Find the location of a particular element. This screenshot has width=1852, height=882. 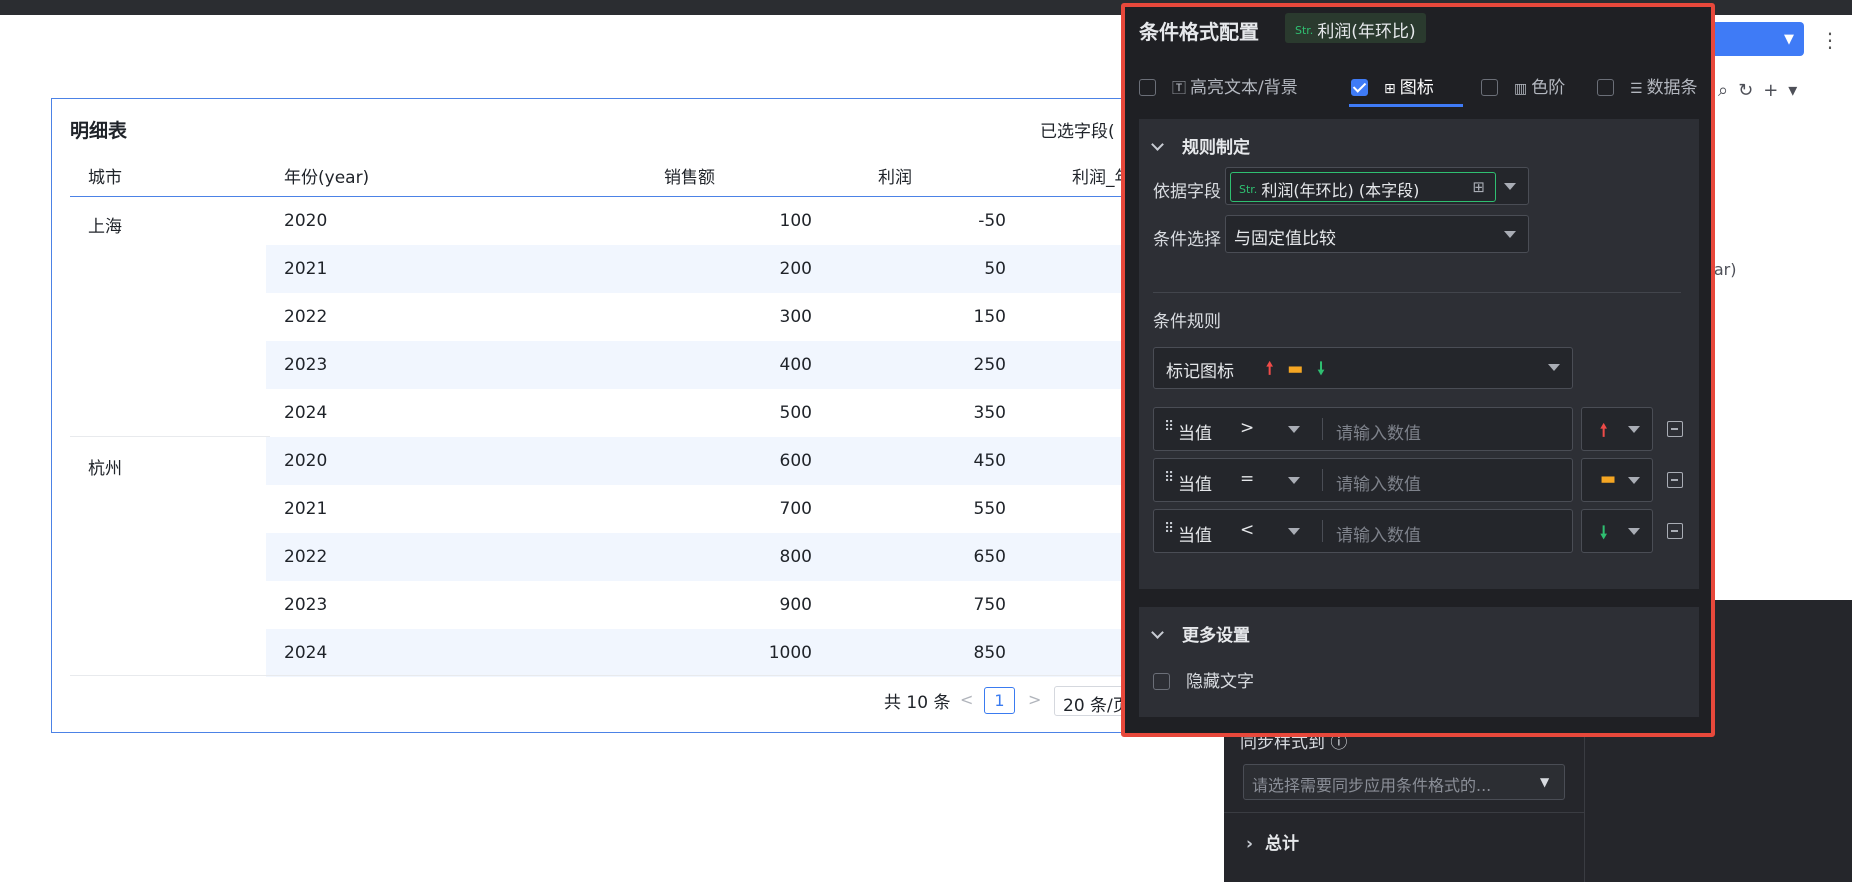

profit-cell: -50 is located at coordinates (992, 221).